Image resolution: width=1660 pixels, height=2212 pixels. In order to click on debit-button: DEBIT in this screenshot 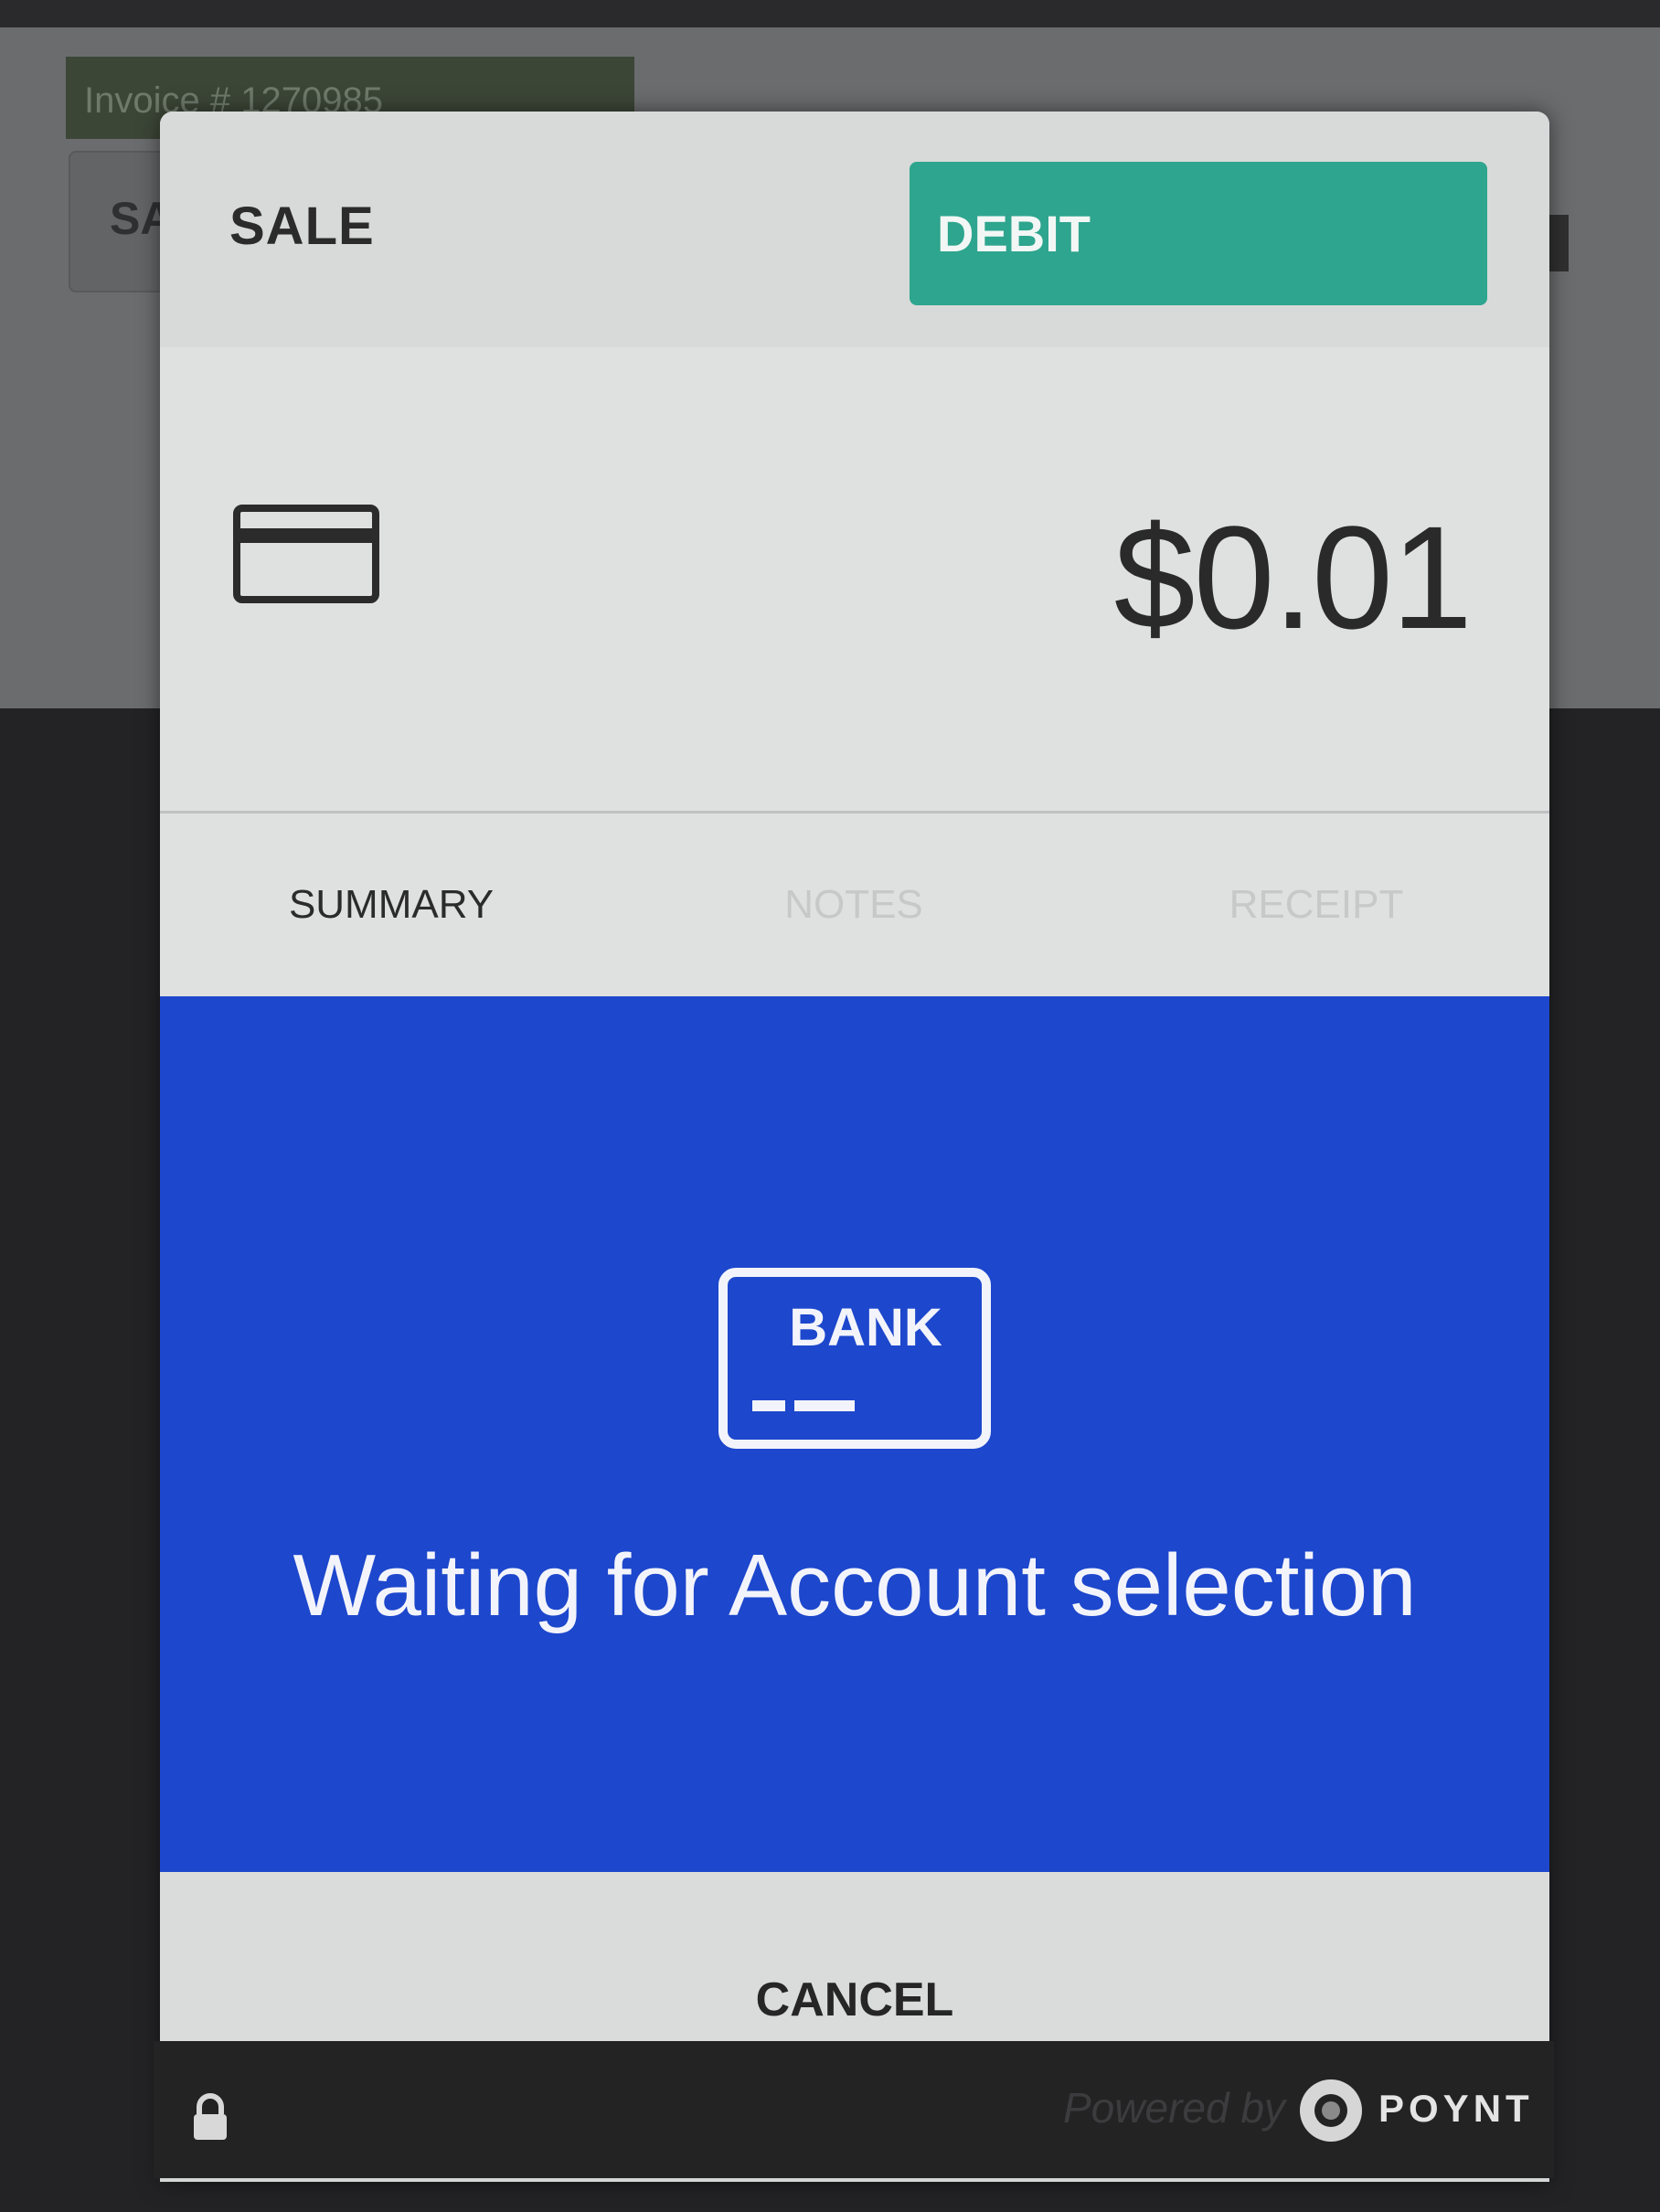, I will do `click(1198, 233)`.